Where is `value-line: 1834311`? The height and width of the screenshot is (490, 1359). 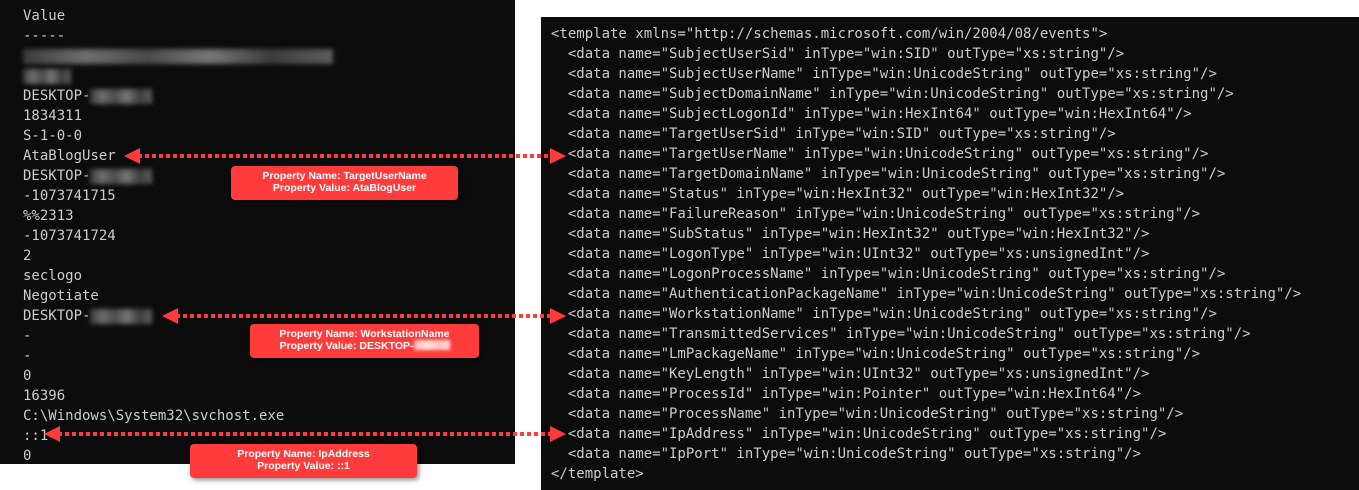
value-line: 1834311 is located at coordinates (53, 116).